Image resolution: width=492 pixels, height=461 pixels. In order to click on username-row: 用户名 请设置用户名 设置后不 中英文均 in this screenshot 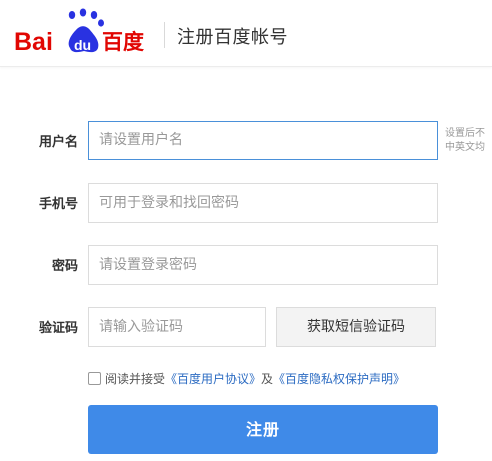, I will do `click(246, 141)`.